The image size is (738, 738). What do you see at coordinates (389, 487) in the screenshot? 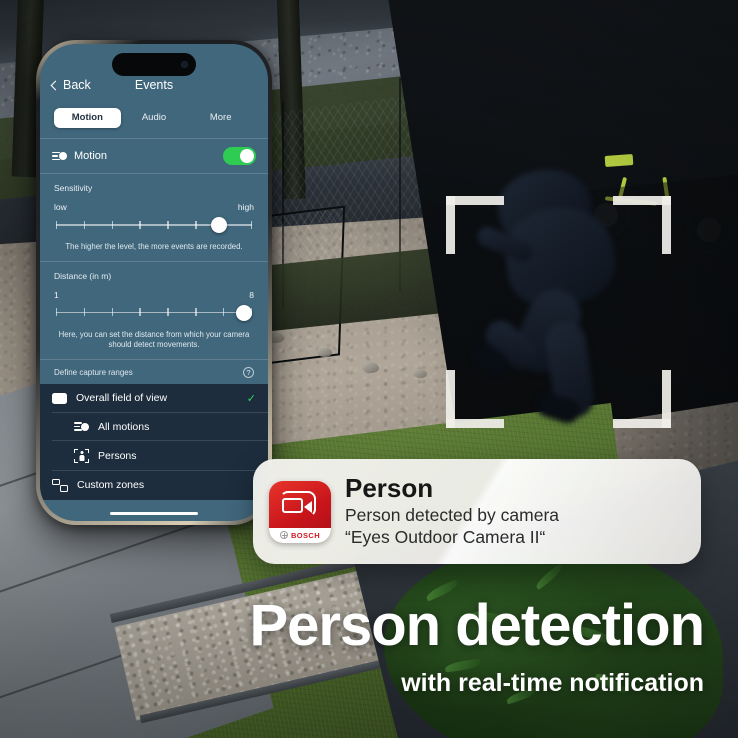
I see `notification-title: Person` at bounding box center [389, 487].